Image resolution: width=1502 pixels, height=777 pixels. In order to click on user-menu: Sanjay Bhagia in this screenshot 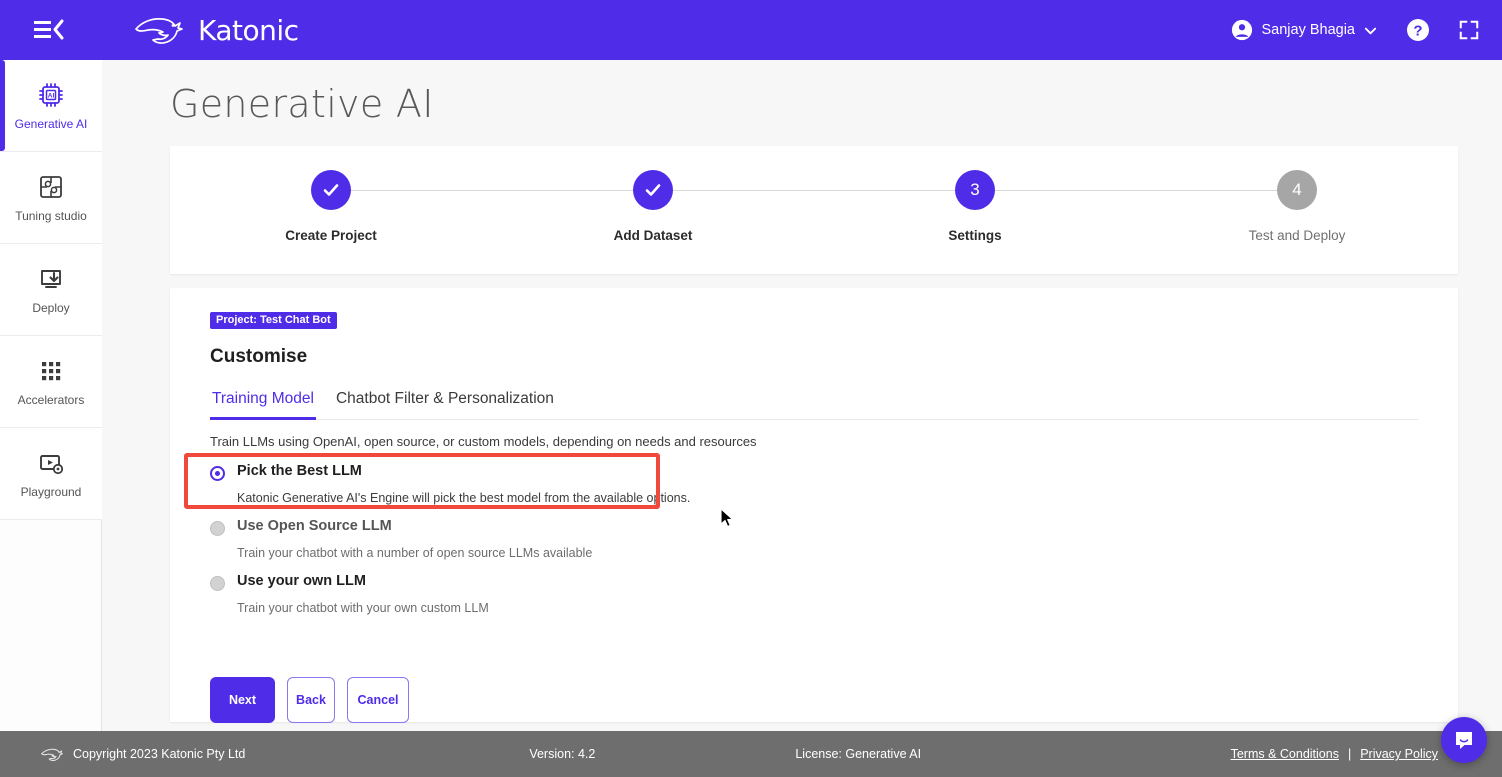, I will do `click(1304, 30)`.